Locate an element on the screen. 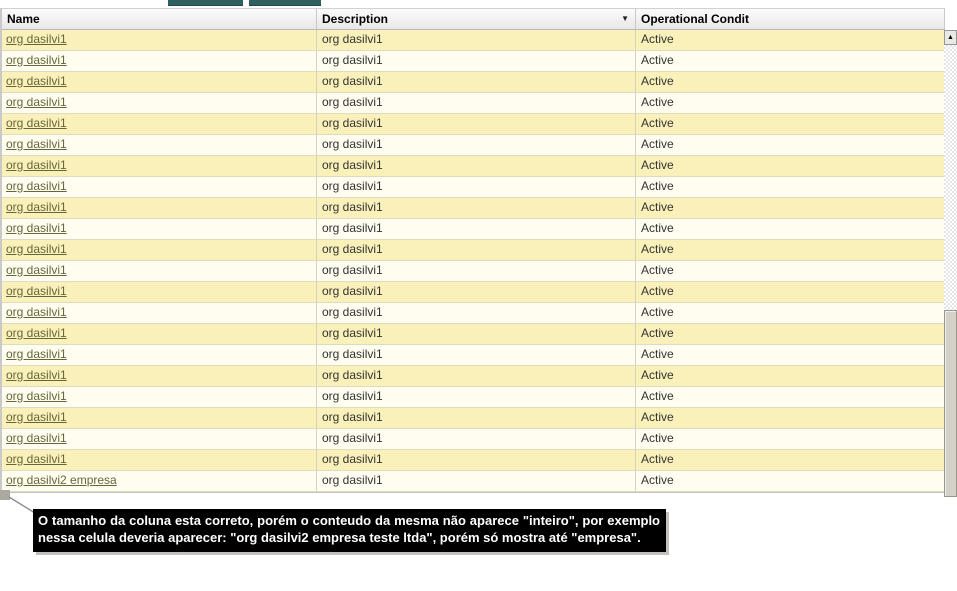  column-header-description-label: Description is located at coordinates (355, 19).